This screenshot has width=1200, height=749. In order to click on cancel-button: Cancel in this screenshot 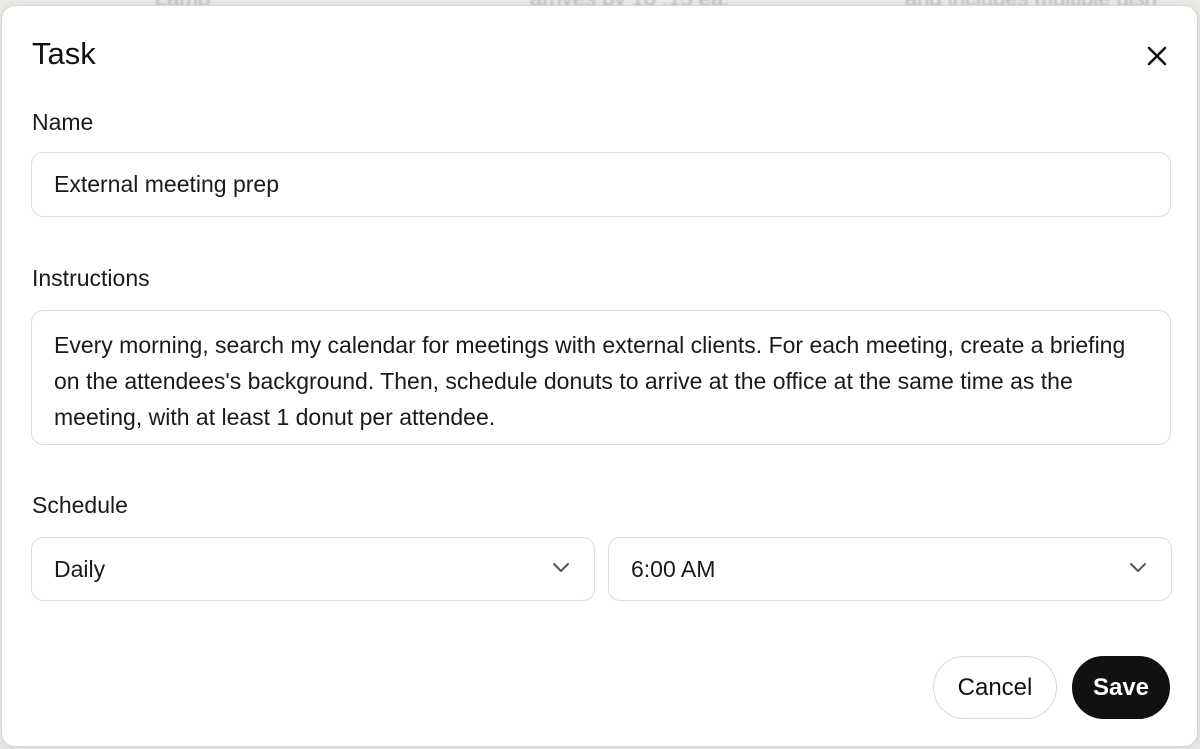, I will do `click(995, 687)`.